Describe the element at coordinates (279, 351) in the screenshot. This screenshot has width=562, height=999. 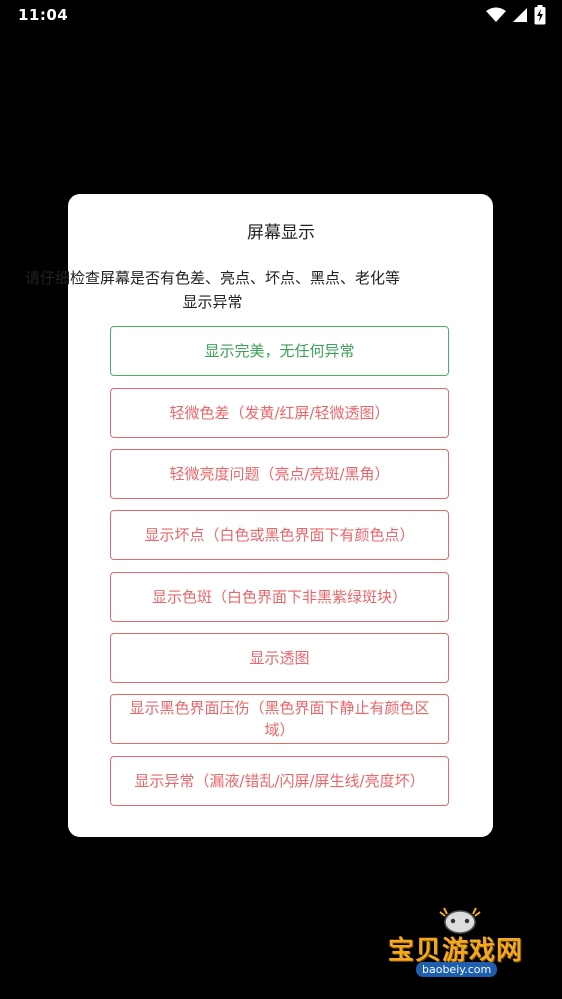
I see `option-button: 显示完美，无任何异常` at that location.